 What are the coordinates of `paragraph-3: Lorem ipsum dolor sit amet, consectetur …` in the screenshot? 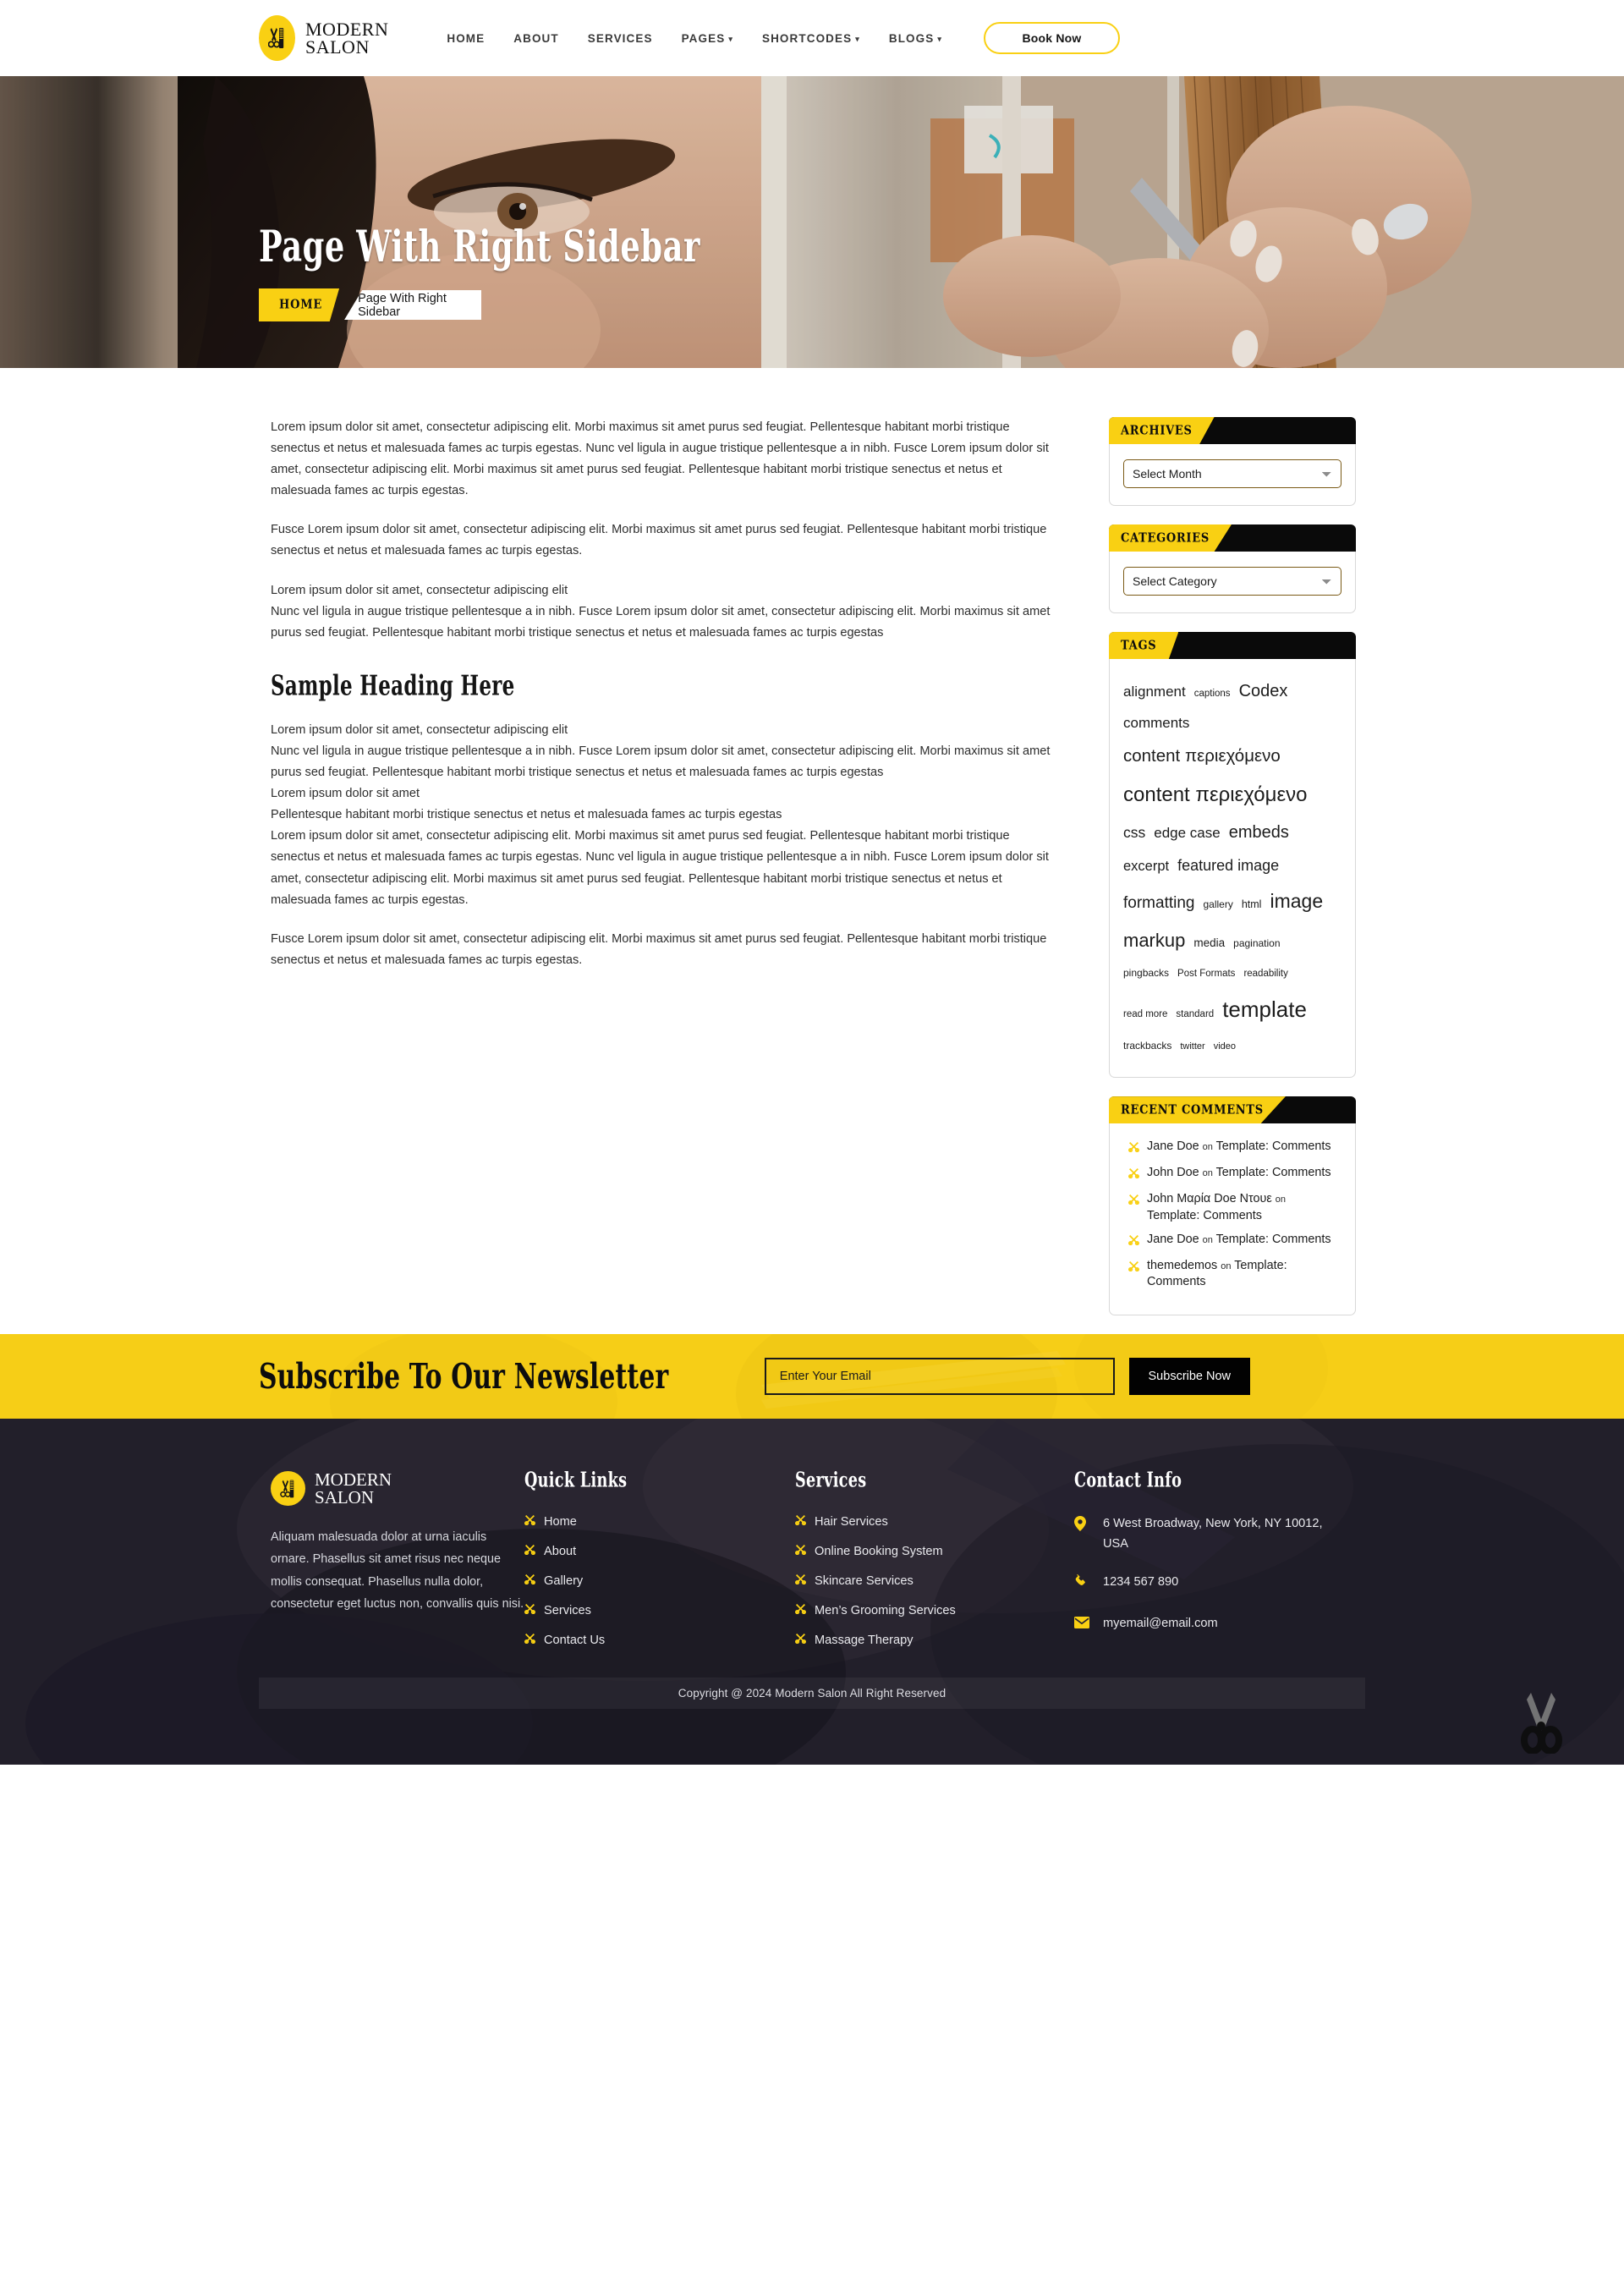 It's located at (665, 612).